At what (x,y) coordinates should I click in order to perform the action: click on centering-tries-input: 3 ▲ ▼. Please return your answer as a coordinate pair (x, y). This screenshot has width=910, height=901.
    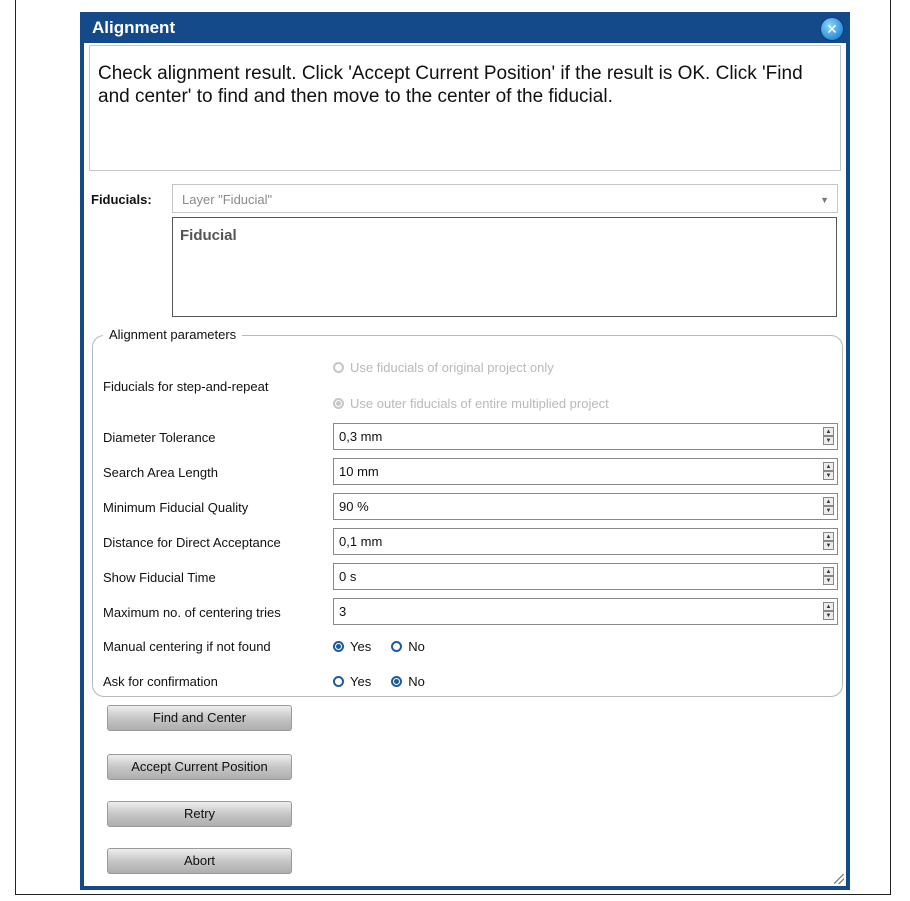
    Looking at the image, I should click on (585, 611).